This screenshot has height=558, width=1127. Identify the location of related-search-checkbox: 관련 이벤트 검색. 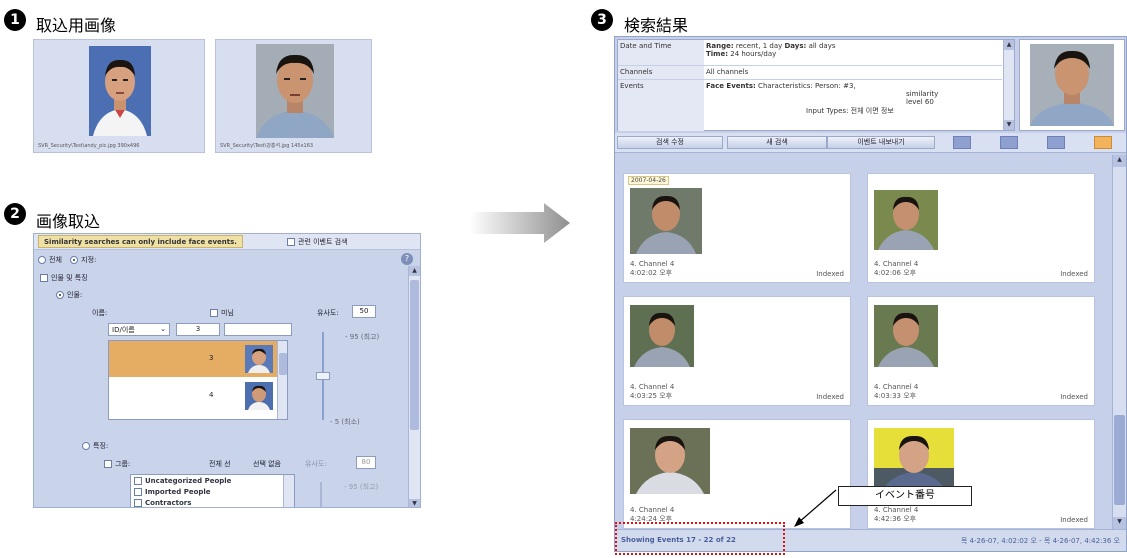
(317, 242).